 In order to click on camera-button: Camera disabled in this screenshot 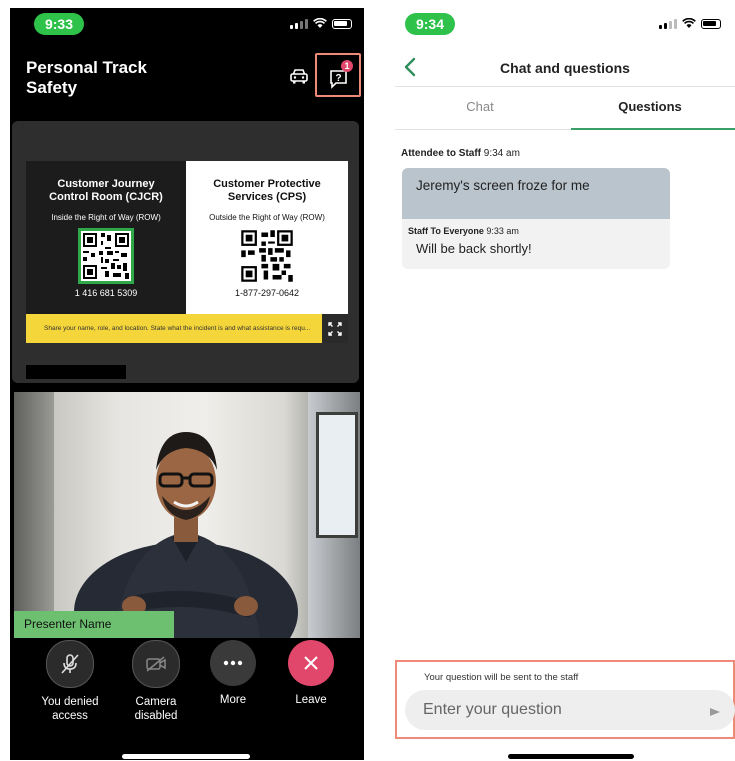, I will do `click(156, 681)`.